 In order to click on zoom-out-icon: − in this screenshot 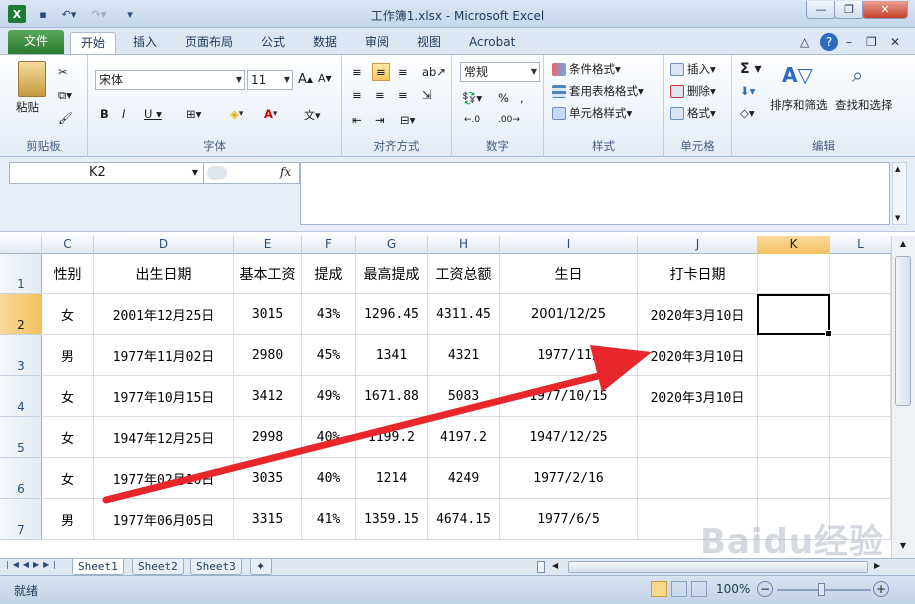, I will do `click(765, 589)`.